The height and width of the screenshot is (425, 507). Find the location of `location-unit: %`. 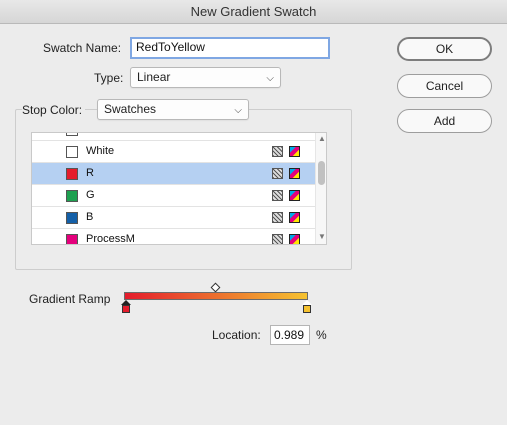

location-unit: % is located at coordinates (321, 335).